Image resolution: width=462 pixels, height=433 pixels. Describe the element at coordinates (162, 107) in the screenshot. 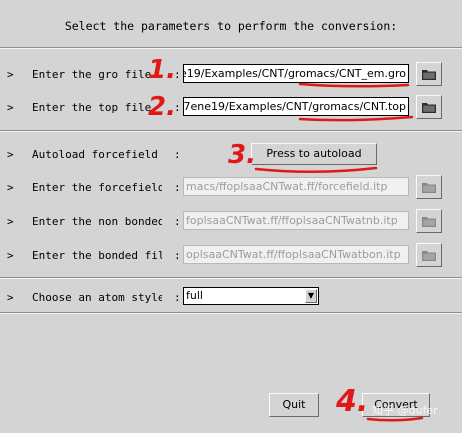

I see `annotation-2: 2.` at that location.